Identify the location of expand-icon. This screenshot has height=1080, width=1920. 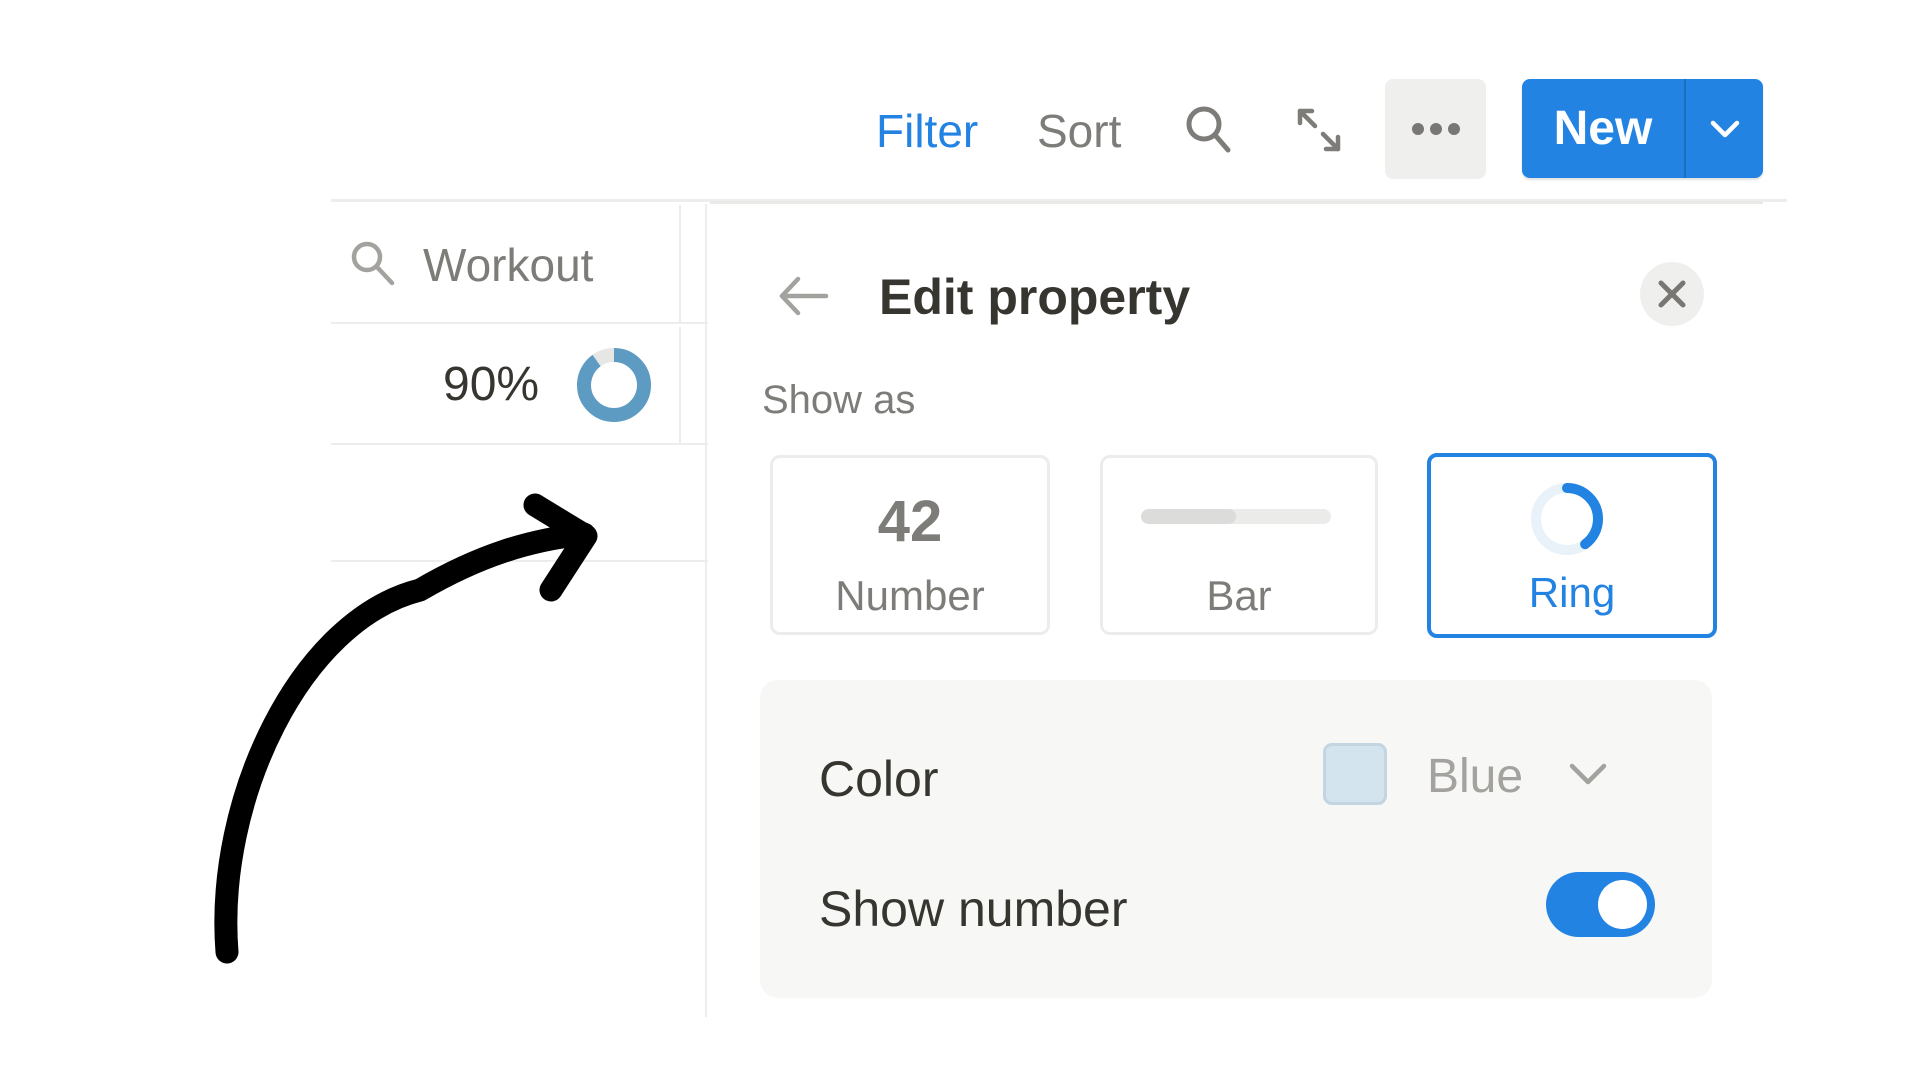
(1319, 130).